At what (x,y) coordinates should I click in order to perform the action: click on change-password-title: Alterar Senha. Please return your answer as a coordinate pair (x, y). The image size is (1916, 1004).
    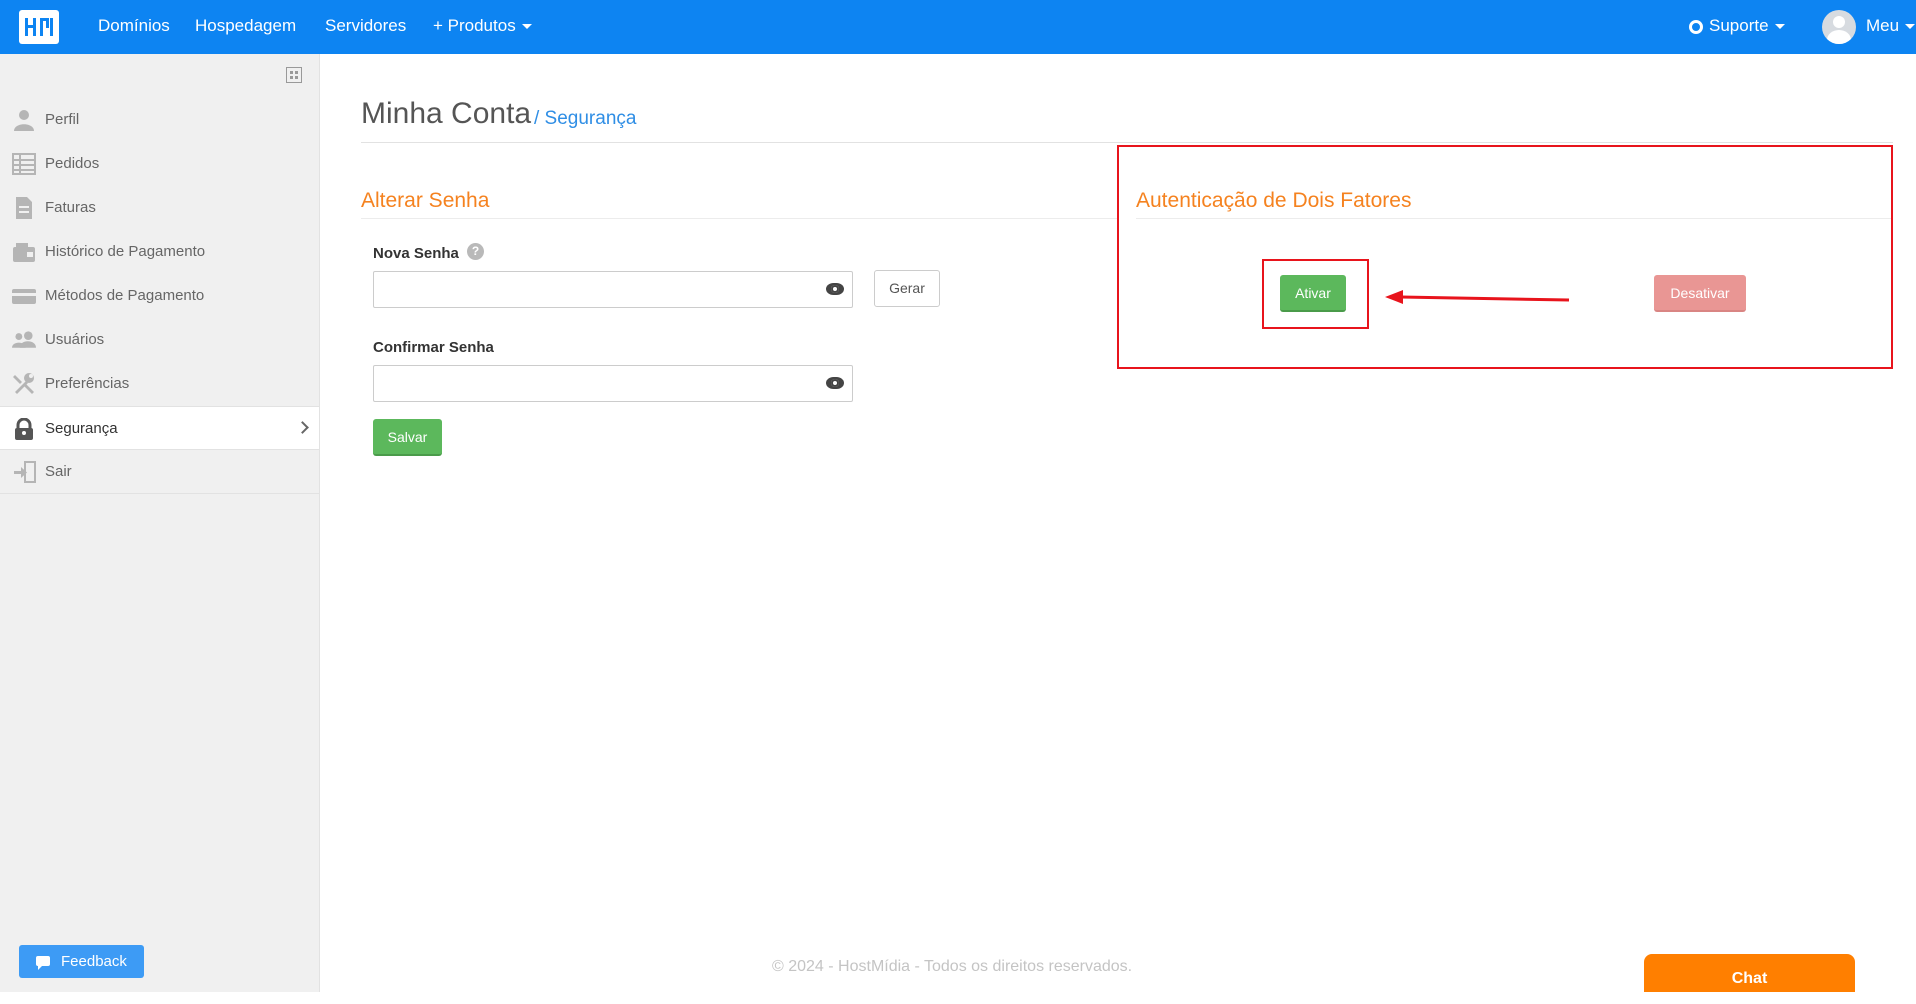
    Looking at the image, I should click on (425, 200).